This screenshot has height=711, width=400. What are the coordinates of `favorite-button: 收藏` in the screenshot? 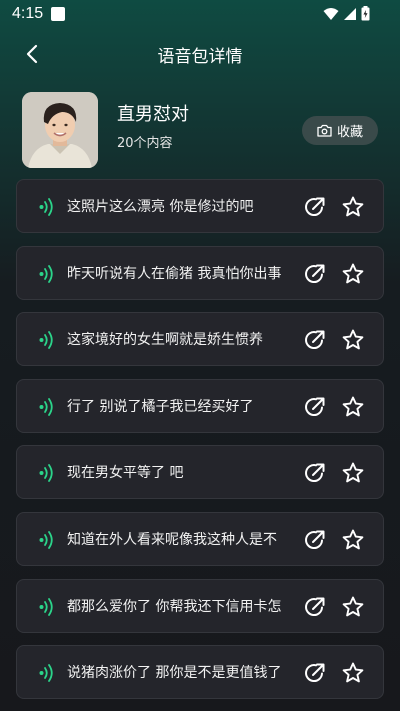 It's located at (340, 130).